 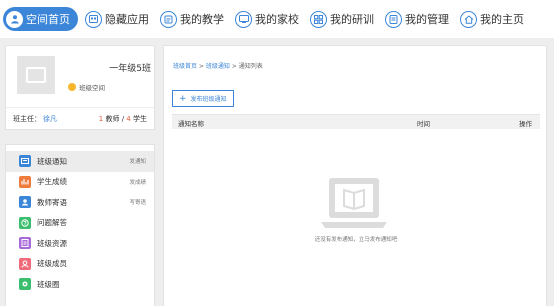 What do you see at coordinates (137, 161) in the screenshot?
I see `menu-item-action: 发通知` at bounding box center [137, 161].